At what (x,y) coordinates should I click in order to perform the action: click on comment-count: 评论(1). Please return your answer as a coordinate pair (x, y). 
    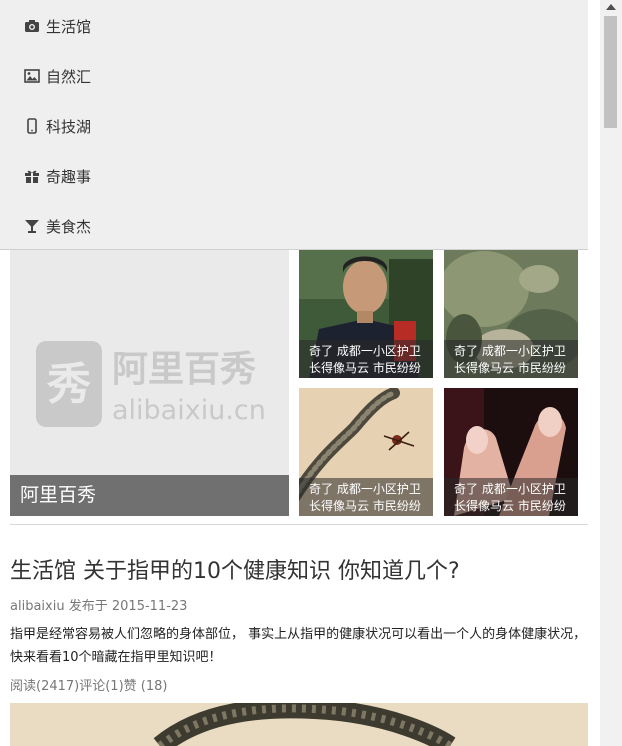
    Looking at the image, I should click on (101, 686).